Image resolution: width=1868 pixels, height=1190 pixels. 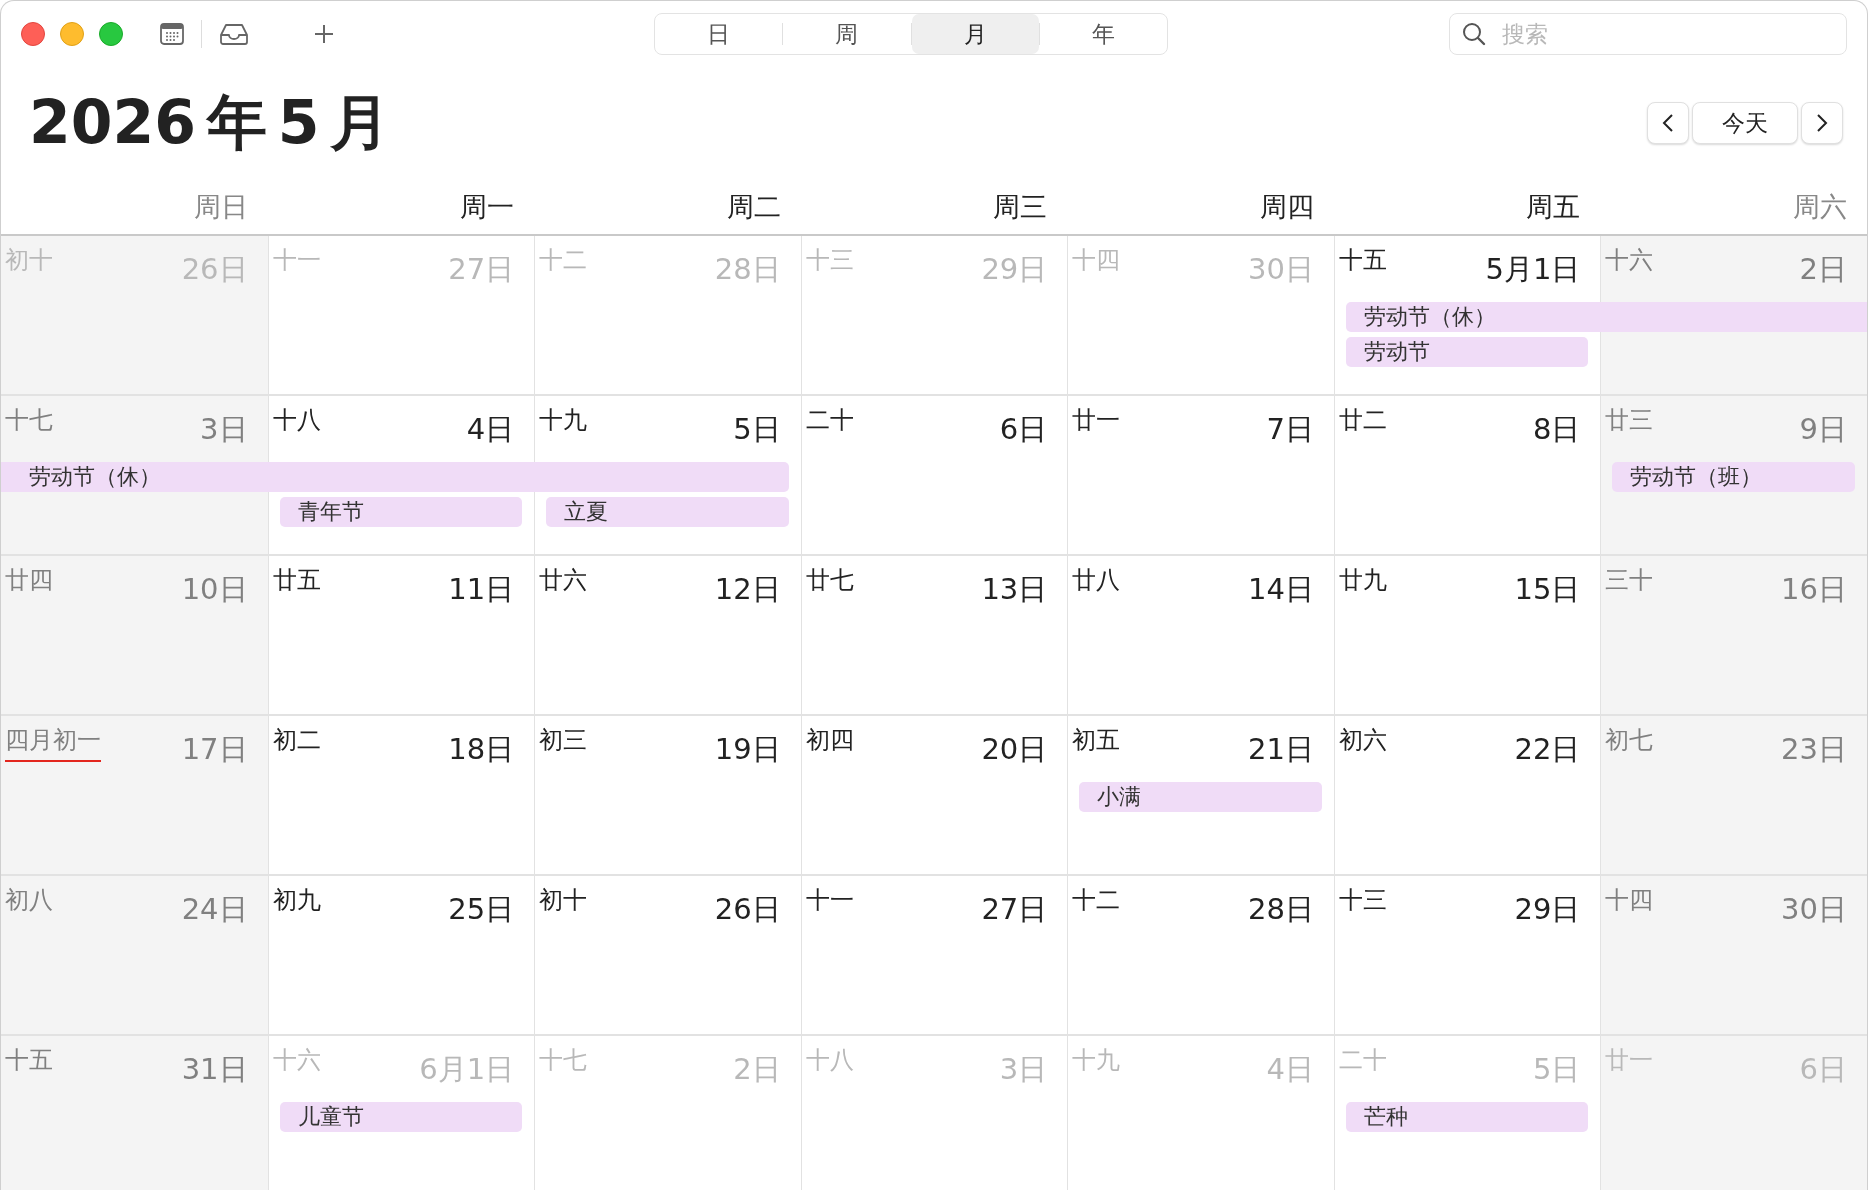 What do you see at coordinates (1629, 740) in the screenshot?
I see `lunar-date: 初七` at bounding box center [1629, 740].